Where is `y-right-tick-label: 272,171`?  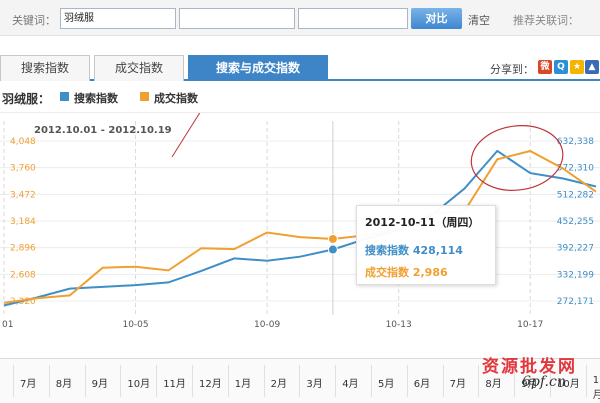
y-right-tick-label: 272,171 is located at coordinates (575, 302).